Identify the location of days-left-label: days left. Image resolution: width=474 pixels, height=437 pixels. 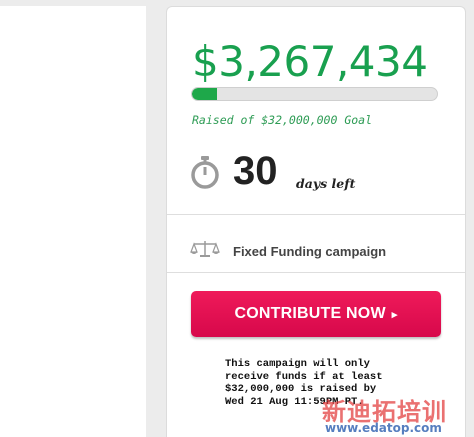
(326, 183).